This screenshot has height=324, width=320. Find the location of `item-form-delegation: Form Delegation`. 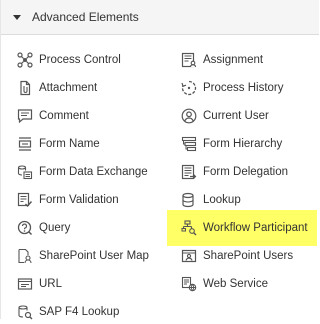

item-form-delegation: Form Delegation is located at coordinates (234, 172).